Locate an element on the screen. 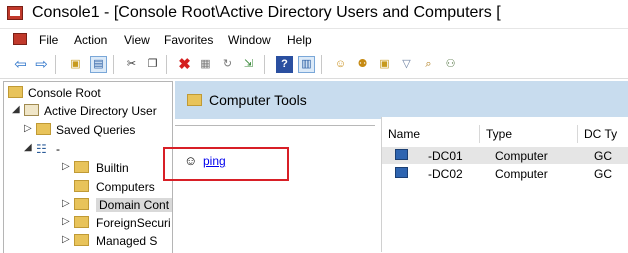 The image size is (628, 253). menu-favorites: Favorites is located at coordinates (188, 40).